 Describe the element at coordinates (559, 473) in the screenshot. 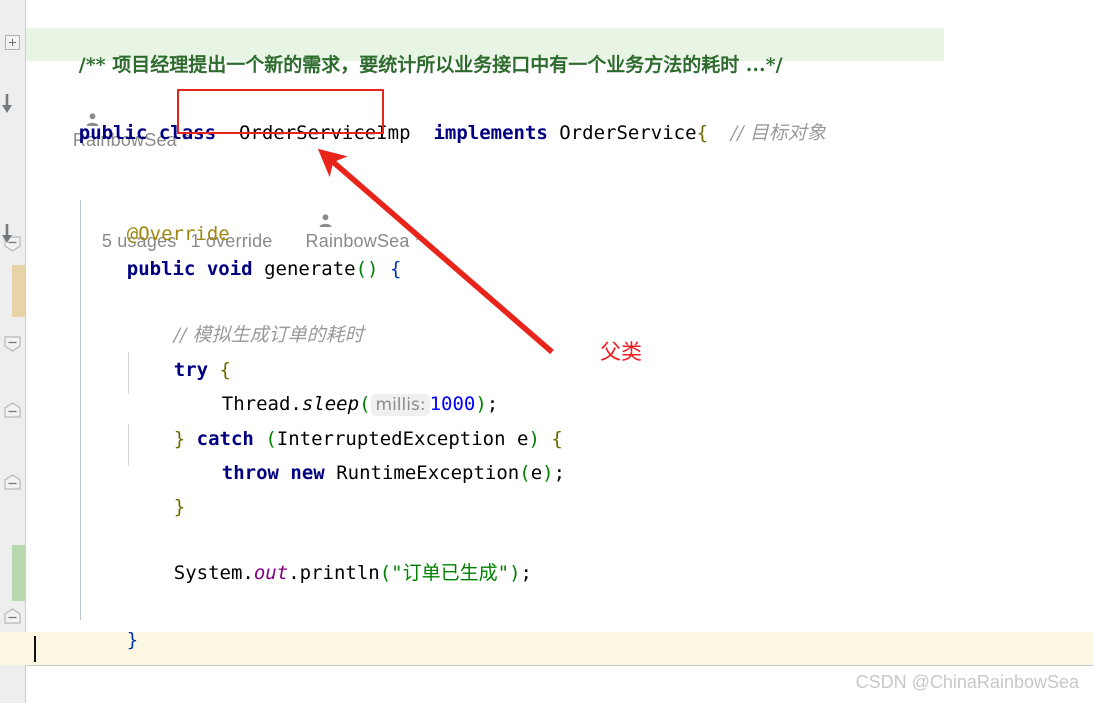

I see `throw-semicolon: ;` at that location.